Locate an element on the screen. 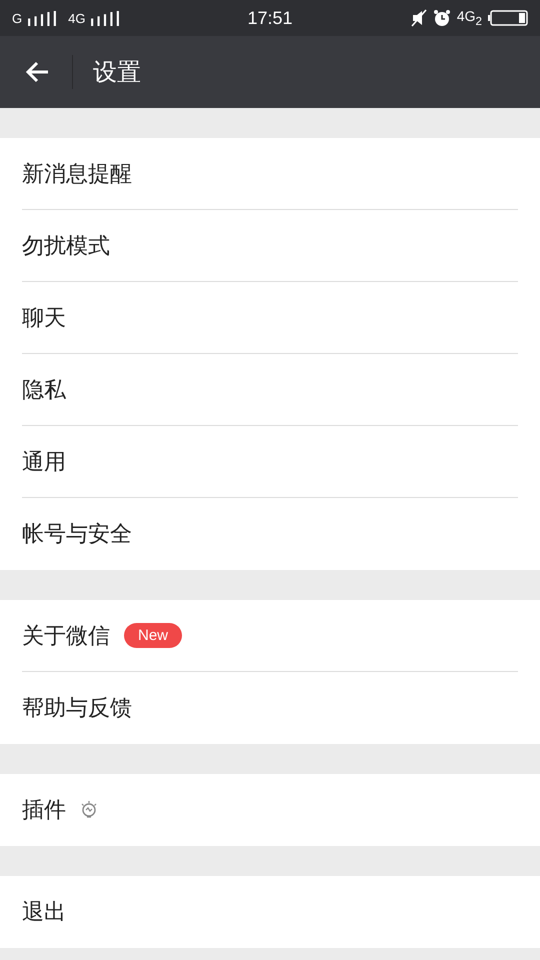 This screenshot has height=960, width=540. settings-item: 通用 is located at coordinates (270, 462).